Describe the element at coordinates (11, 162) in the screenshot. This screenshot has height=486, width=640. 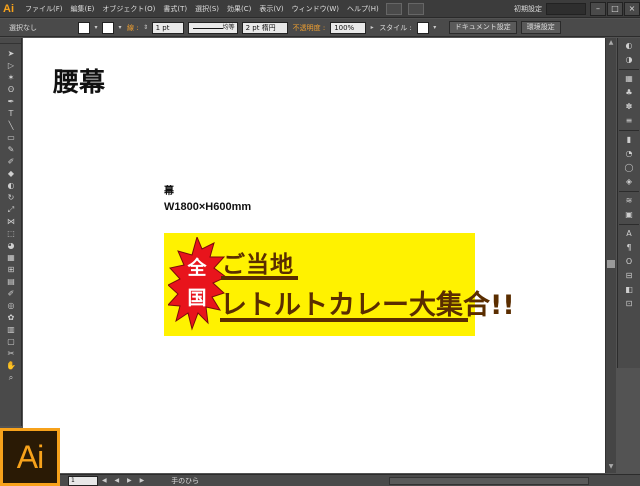
I see `pencil-icon: ✐` at that location.